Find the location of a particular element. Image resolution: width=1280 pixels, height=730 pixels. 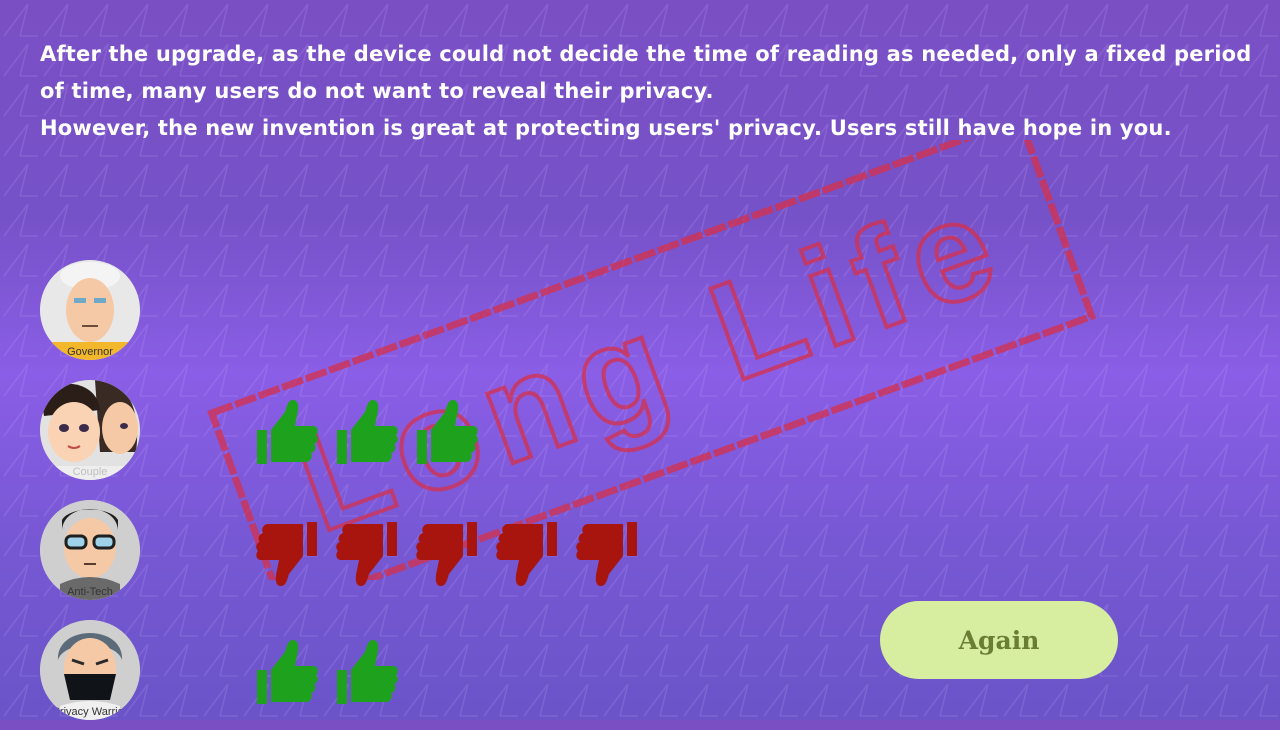

anti-tech-votes is located at coordinates (447, 553).